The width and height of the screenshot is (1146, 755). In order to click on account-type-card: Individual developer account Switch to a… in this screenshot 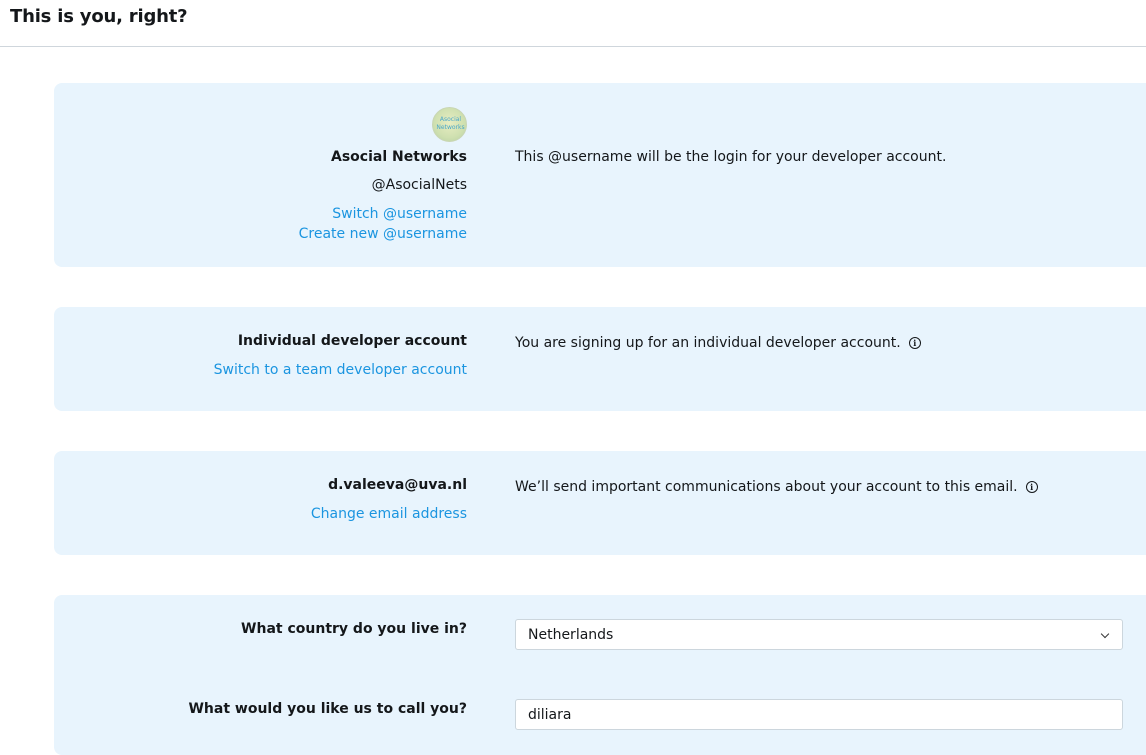, I will do `click(600, 359)`.